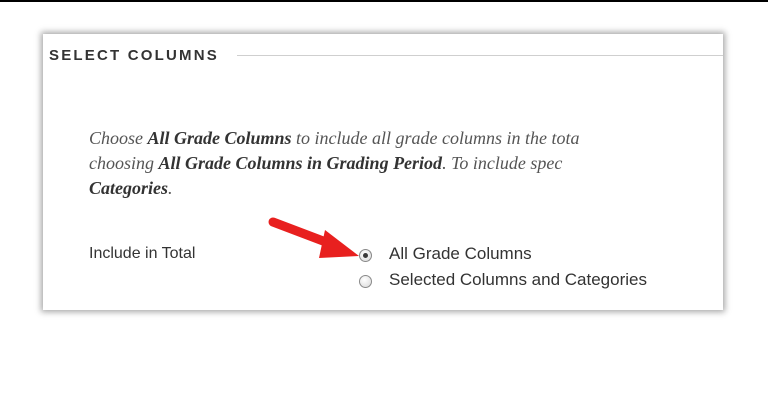 This screenshot has width=768, height=412. I want to click on section-header: SELECT COLUMNS, so click(386, 55).